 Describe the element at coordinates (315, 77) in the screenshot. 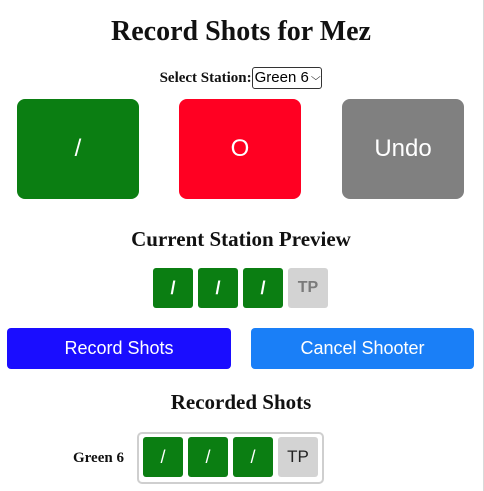

I see `chevron-down-icon: ⌵` at that location.